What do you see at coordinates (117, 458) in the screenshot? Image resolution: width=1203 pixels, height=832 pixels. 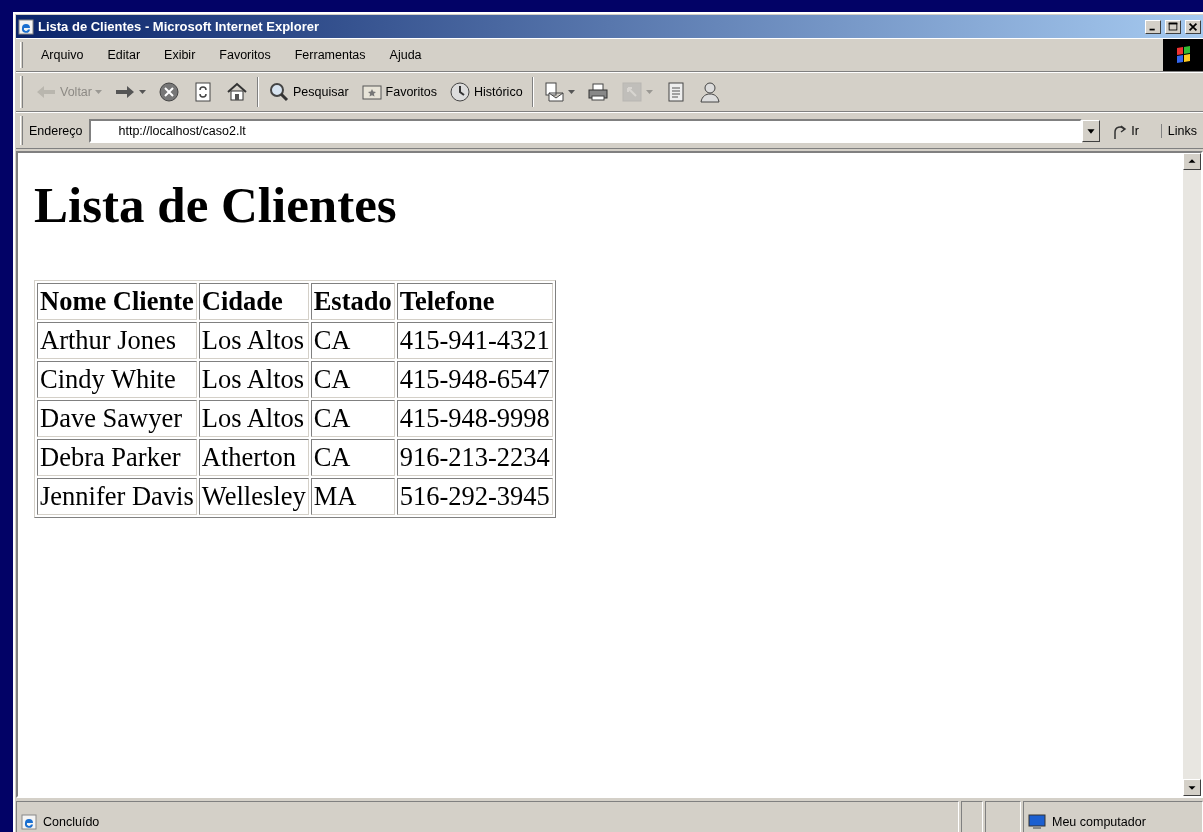 I see `table-cell: Debra Parker` at bounding box center [117, 458].